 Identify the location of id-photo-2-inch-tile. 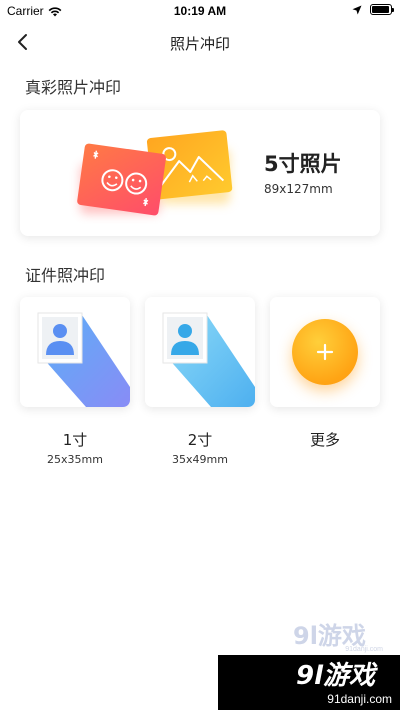
(200, 352).